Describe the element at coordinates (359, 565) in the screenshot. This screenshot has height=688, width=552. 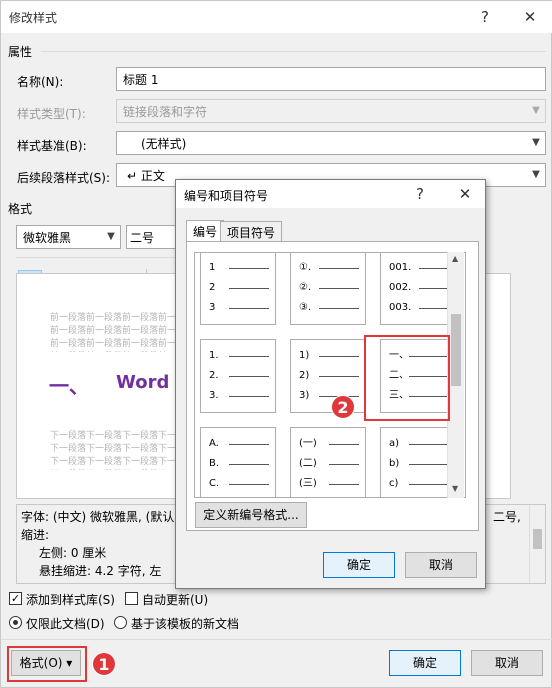
I see `numbering-ok-button: 确定` at that location.